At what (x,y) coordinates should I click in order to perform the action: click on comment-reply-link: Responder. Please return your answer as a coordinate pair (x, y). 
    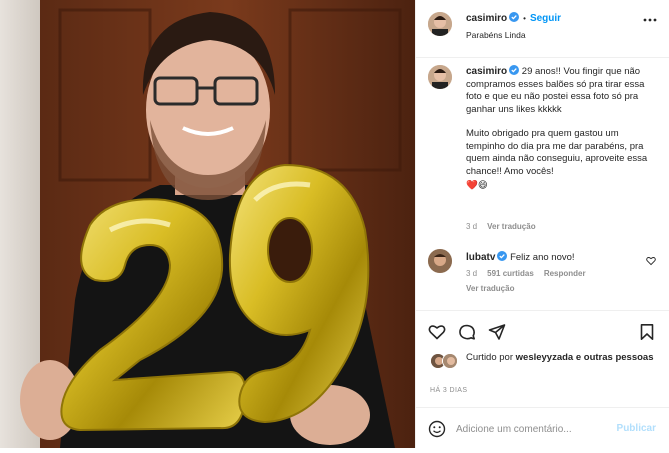
    Looking at the image, I should click on (565, 273).